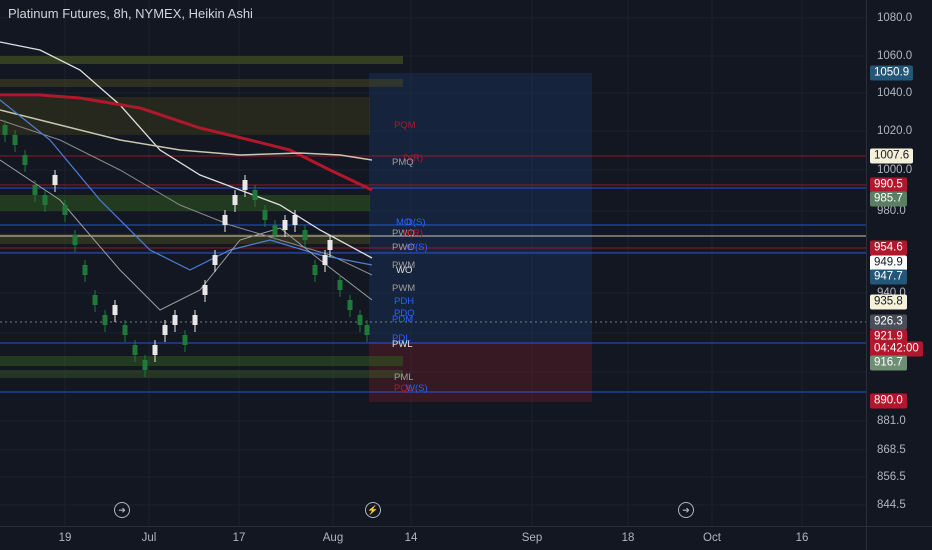 This screenshot has height=550, width=932. Describe the element at coordinates (411, 538) in the screenshot. I see `time-tick: 14` at that location.